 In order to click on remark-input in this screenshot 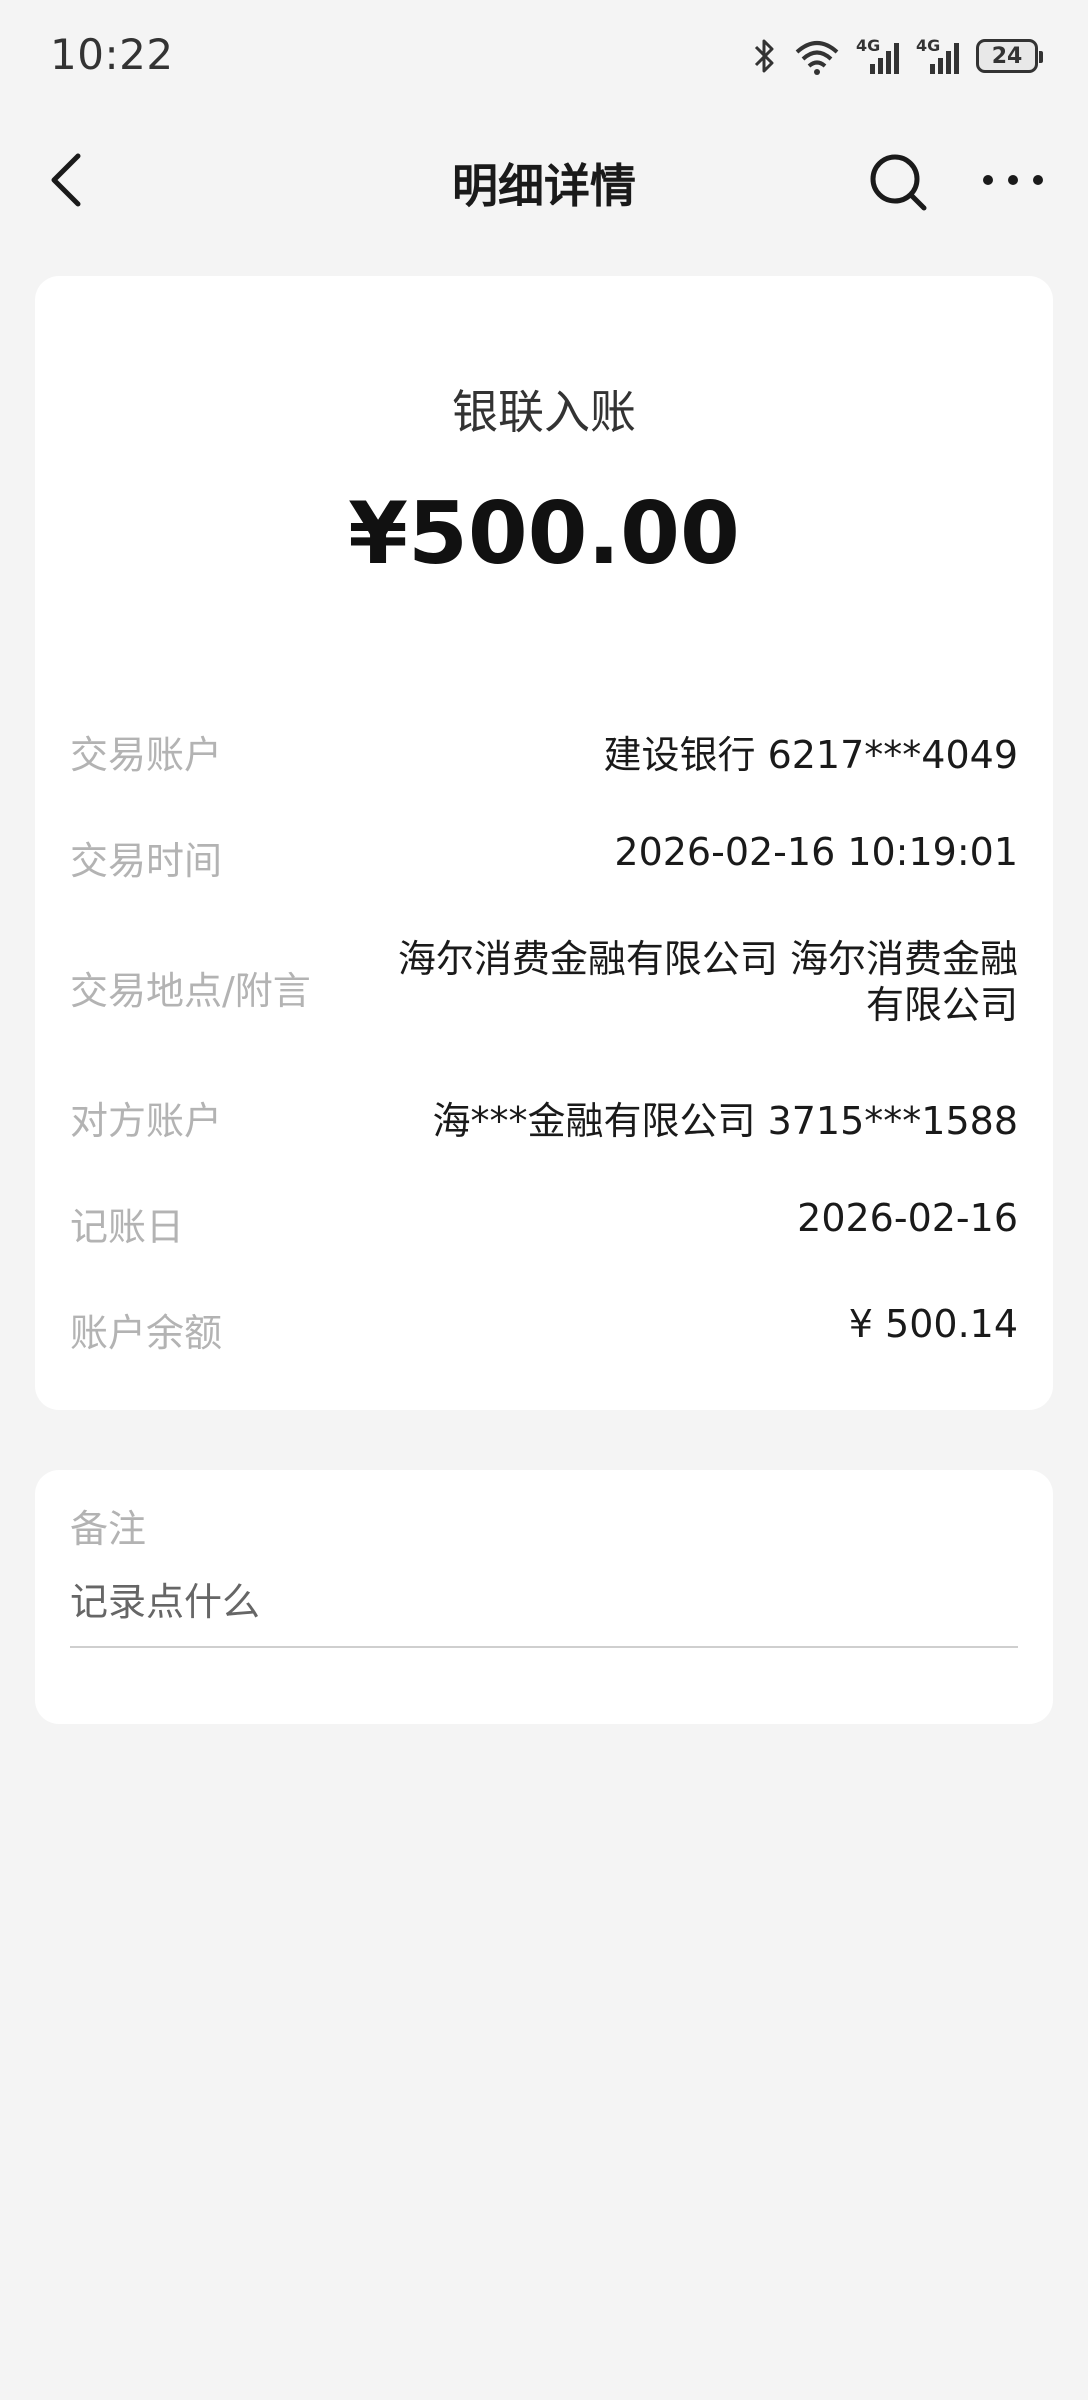, I will do `click(544, 1609)`.